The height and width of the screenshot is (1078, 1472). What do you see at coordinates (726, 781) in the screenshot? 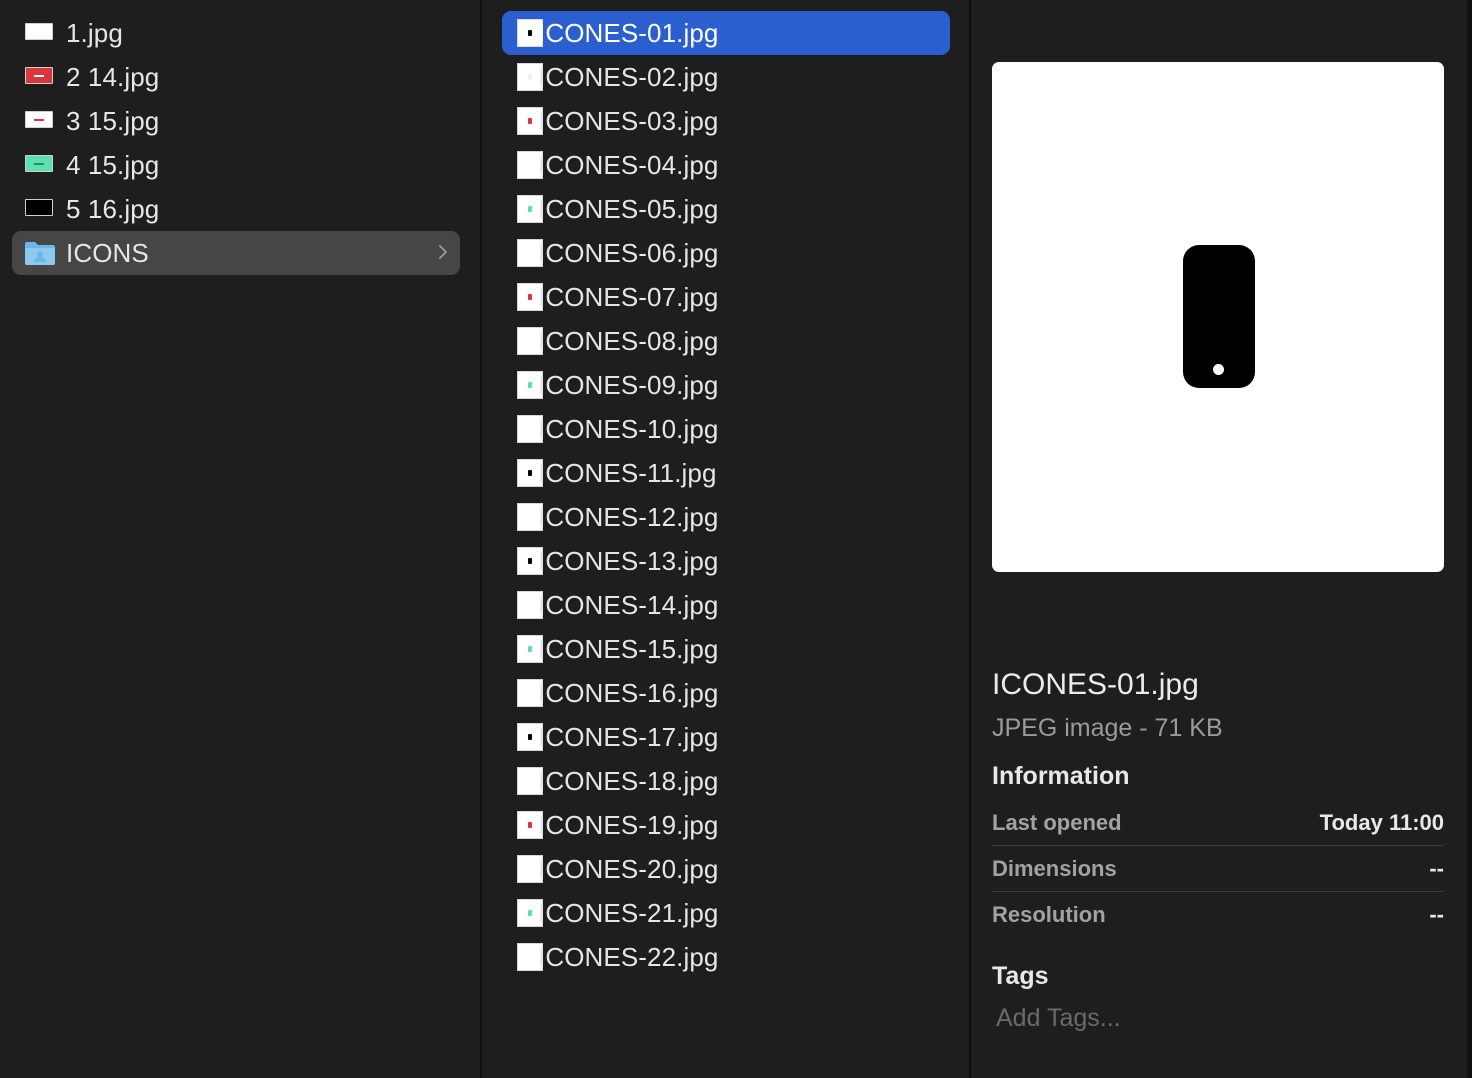
I see `file-row: ICONES-18.jpg` at bounding box center [726, 781].